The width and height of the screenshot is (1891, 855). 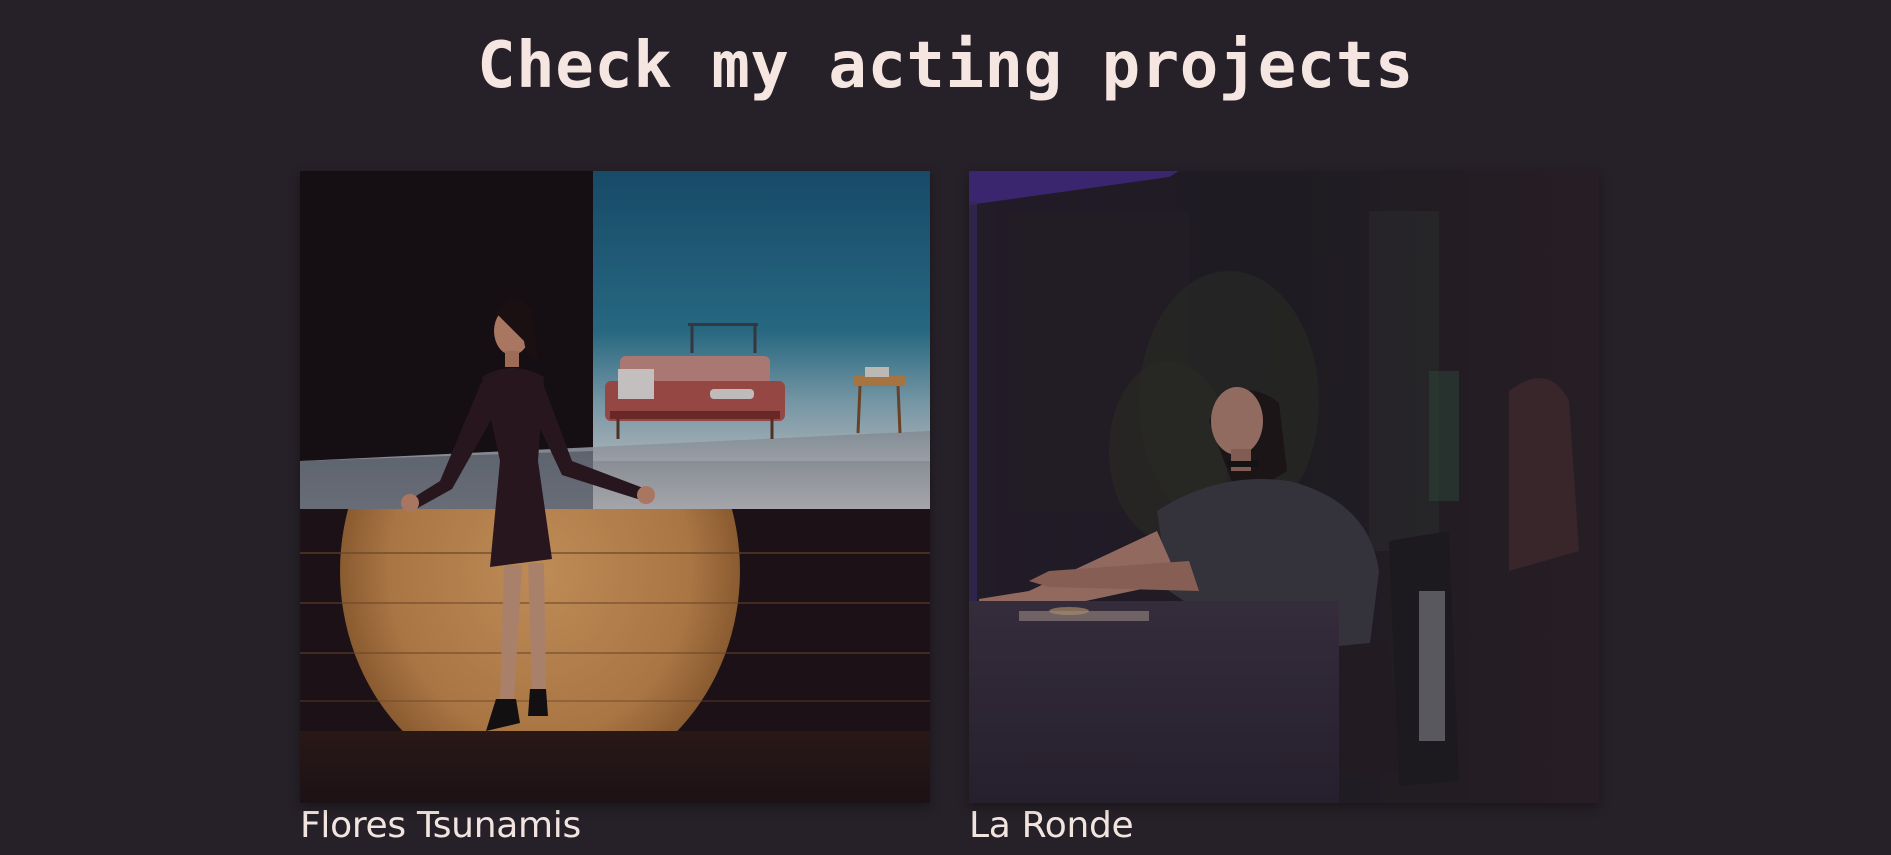 I want to click on project-title: La Ronde, so click(x=1284, y=826).